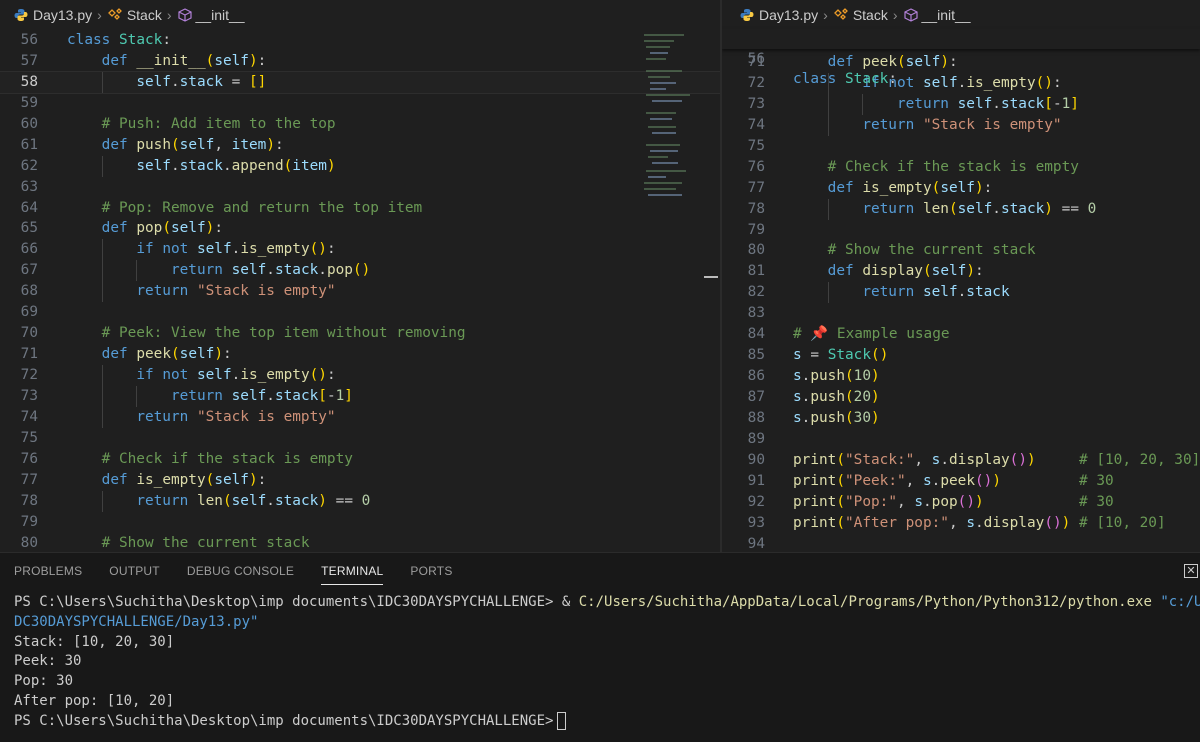 This screenshot has width=1200, height=742. I want to click on code-line: 91 print("Peek:", s.peek()) # 30, so click(961, 481).